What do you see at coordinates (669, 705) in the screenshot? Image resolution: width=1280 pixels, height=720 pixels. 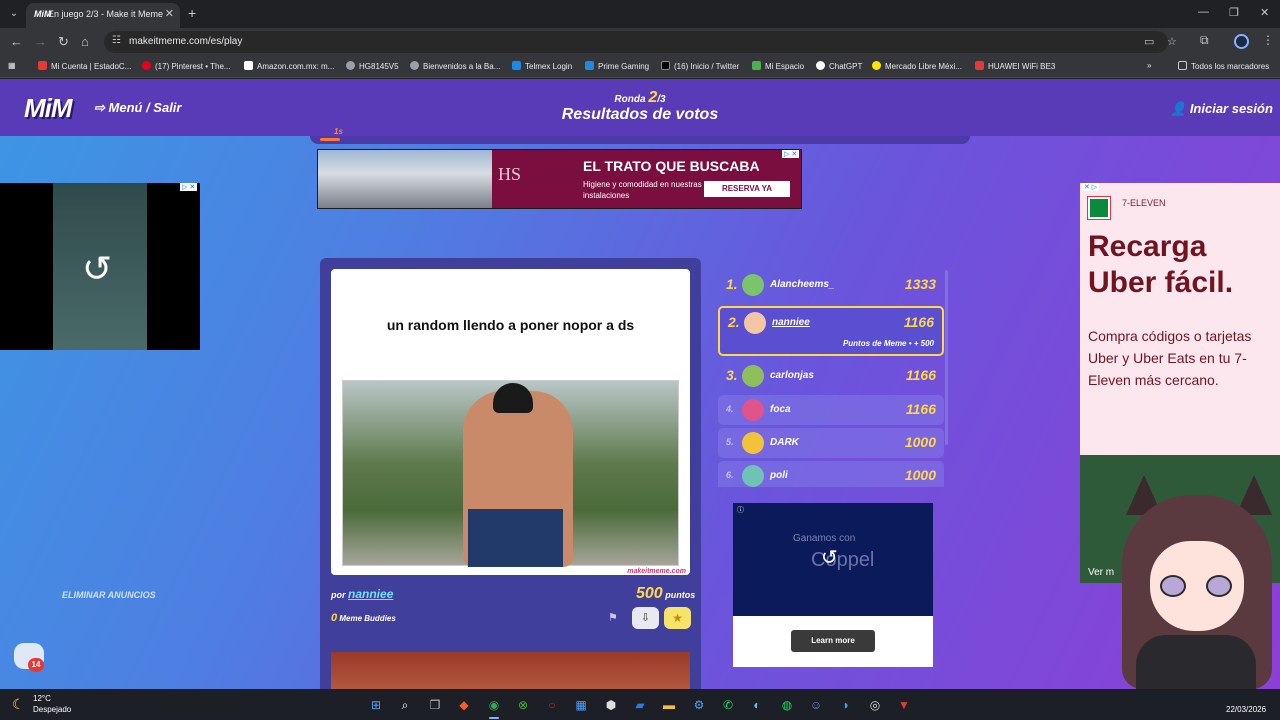 I see `file-explorer-icon: ▬` at bounding box center [669, 705].